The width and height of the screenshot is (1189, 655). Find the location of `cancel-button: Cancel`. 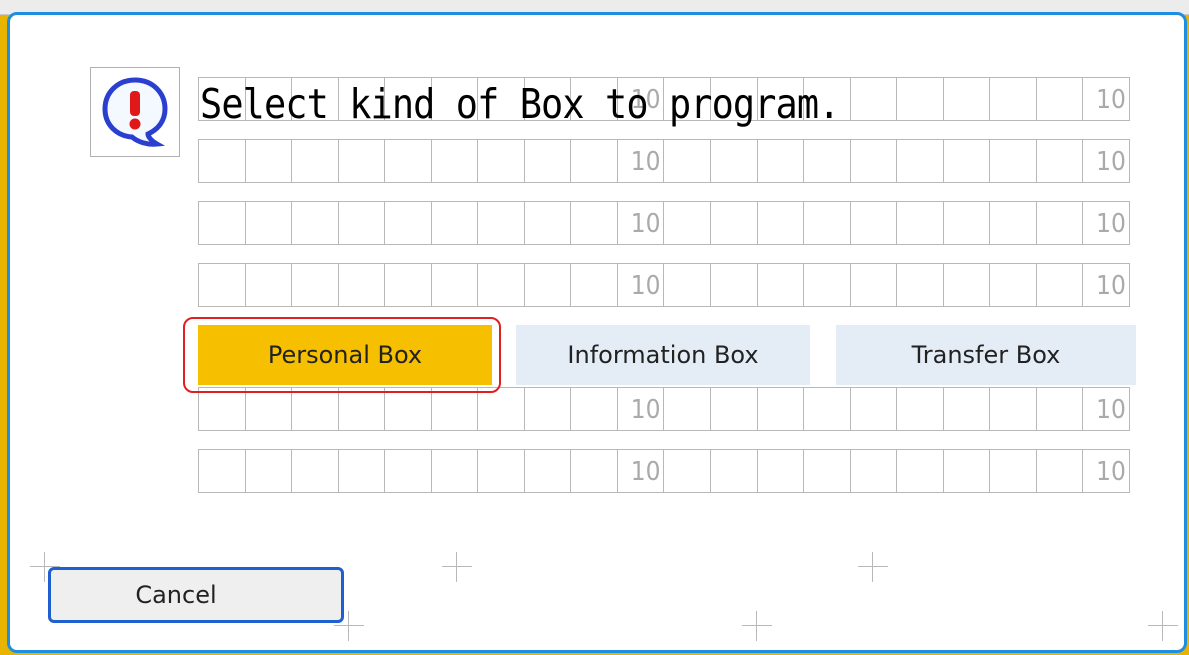

cancel-button: Cancel is located at coordinates (196, 595).